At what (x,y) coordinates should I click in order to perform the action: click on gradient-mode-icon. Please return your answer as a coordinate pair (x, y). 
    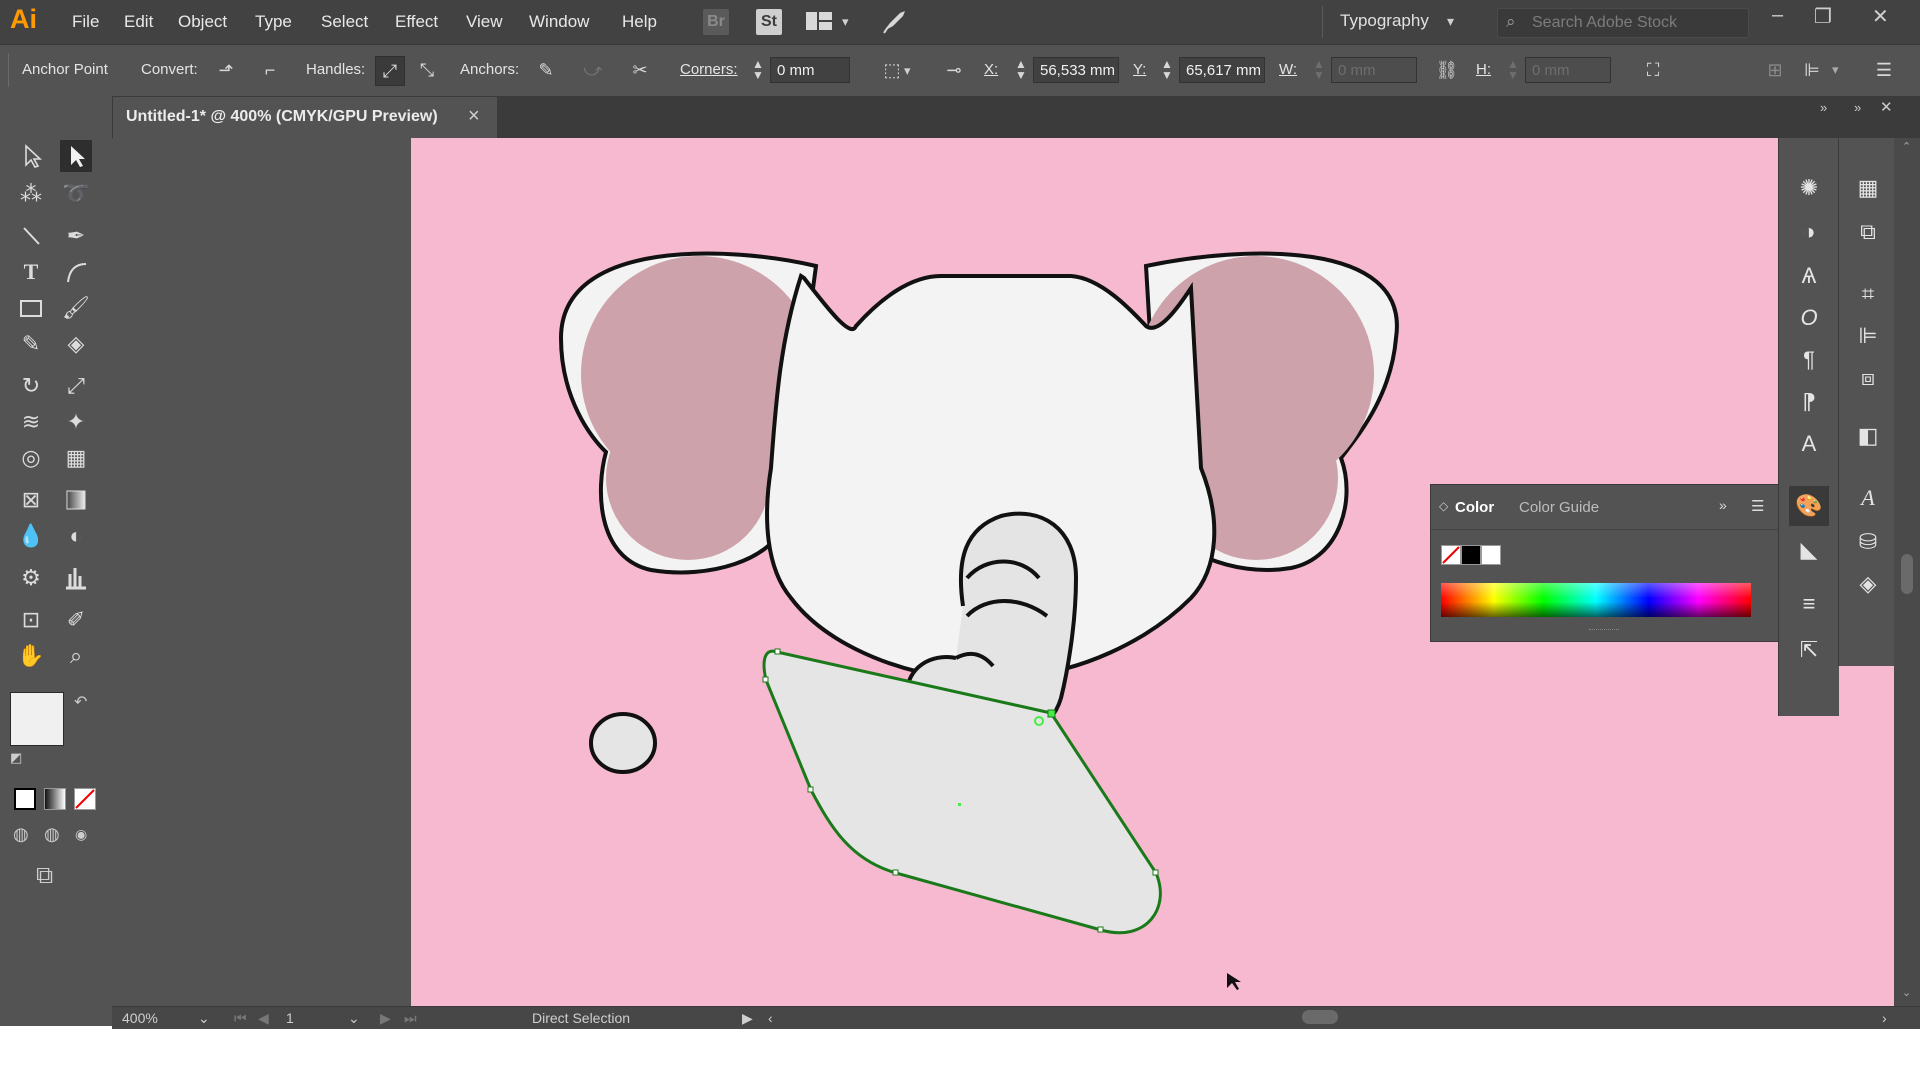
    Looking at the image, I should click on (55, 799).